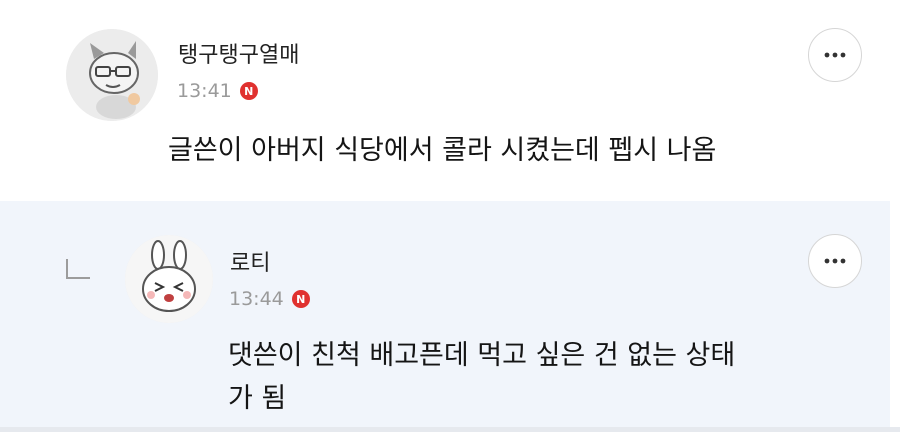 This screenshot has width=900, height=432. What do you see at coordinates (442, 150) in the screenshot?
I see `comment-text: 글쓴이 아버지 식당에서 콜라 시켰는데 펩시 나옴` at bounding box center [442, 150].